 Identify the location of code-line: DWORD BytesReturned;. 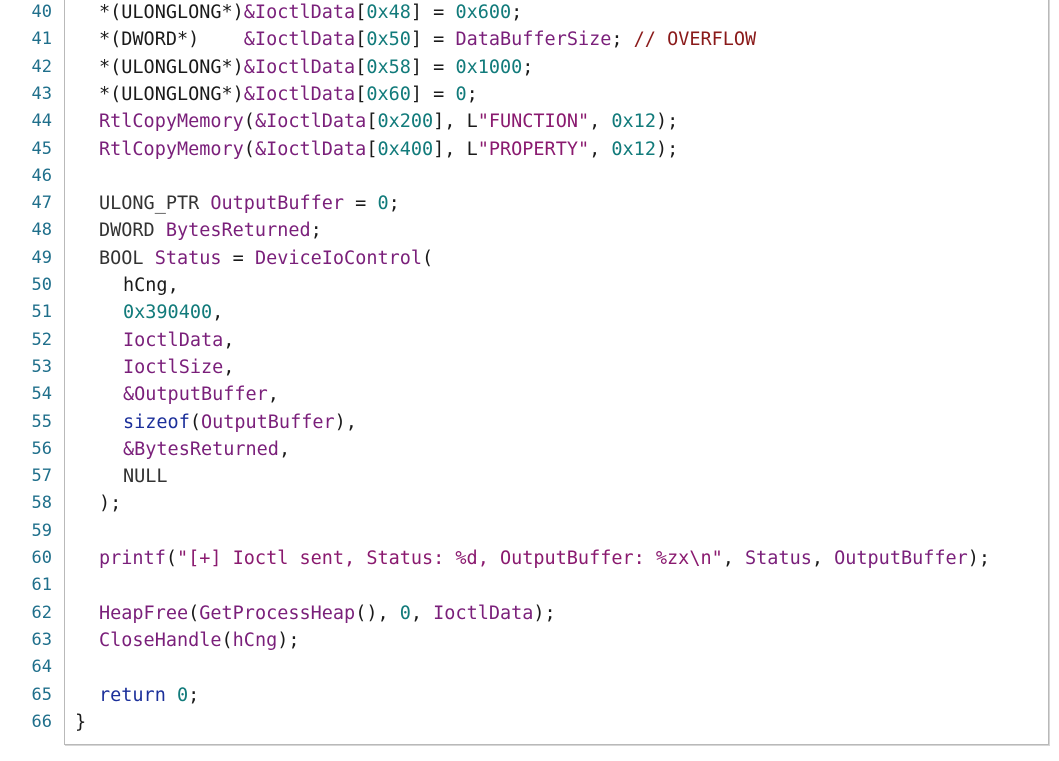
(210, 230).